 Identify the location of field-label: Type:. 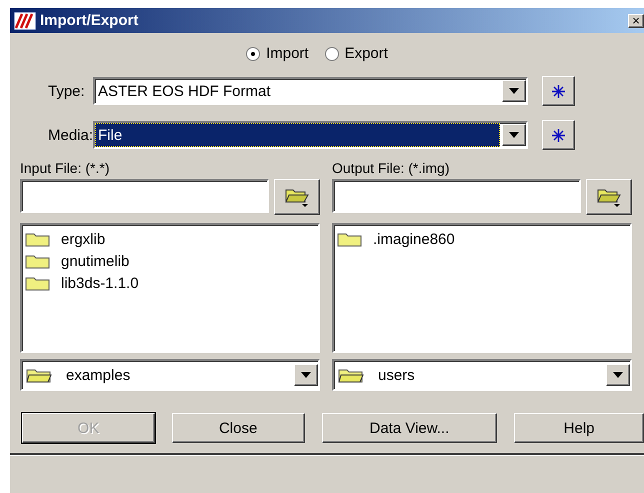
(66, 91).